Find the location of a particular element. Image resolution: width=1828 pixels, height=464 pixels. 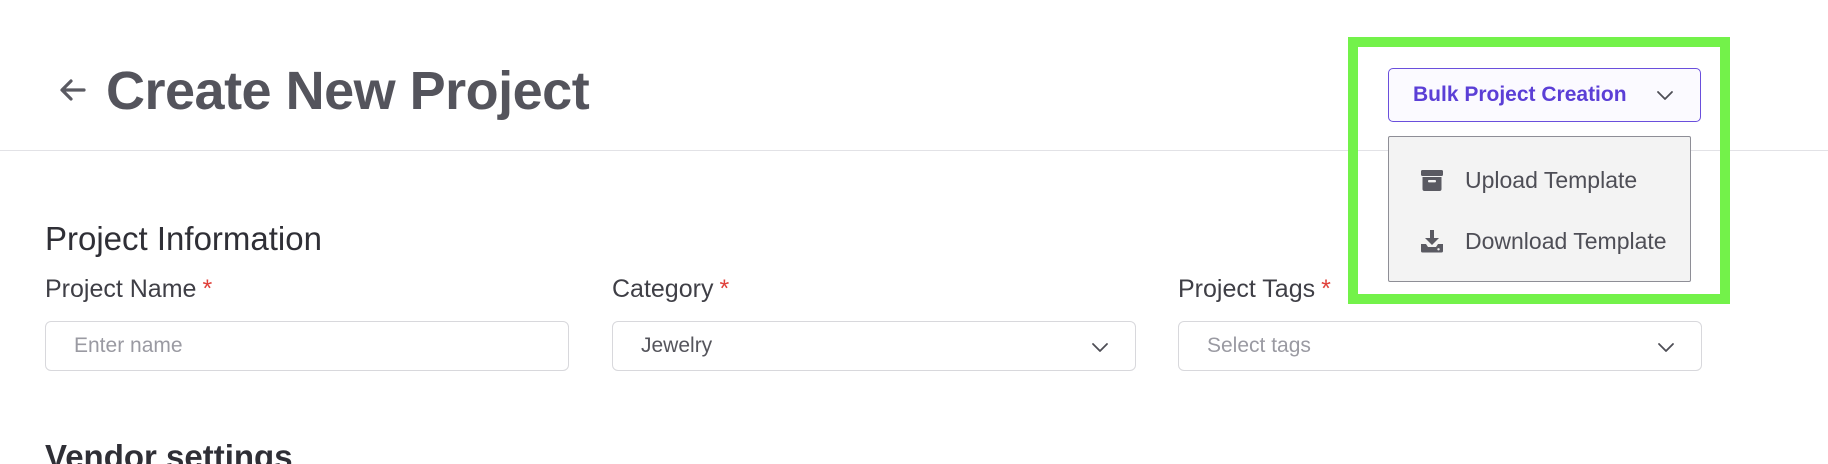

project-tags-select: Select tags is located at coordinates (1440, 346).